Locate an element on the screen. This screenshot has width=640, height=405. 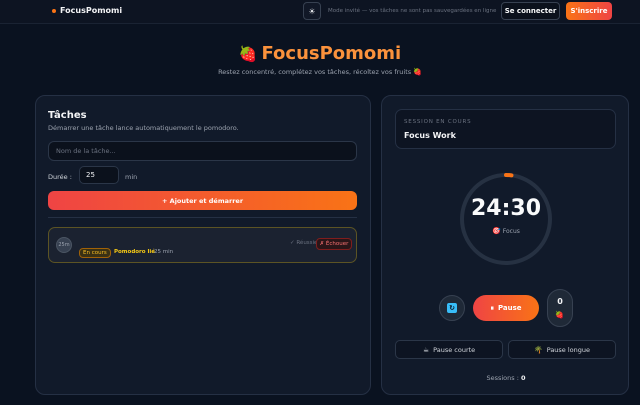
timer-mode: 🎯 Focus is located at coordinates (506, 231).